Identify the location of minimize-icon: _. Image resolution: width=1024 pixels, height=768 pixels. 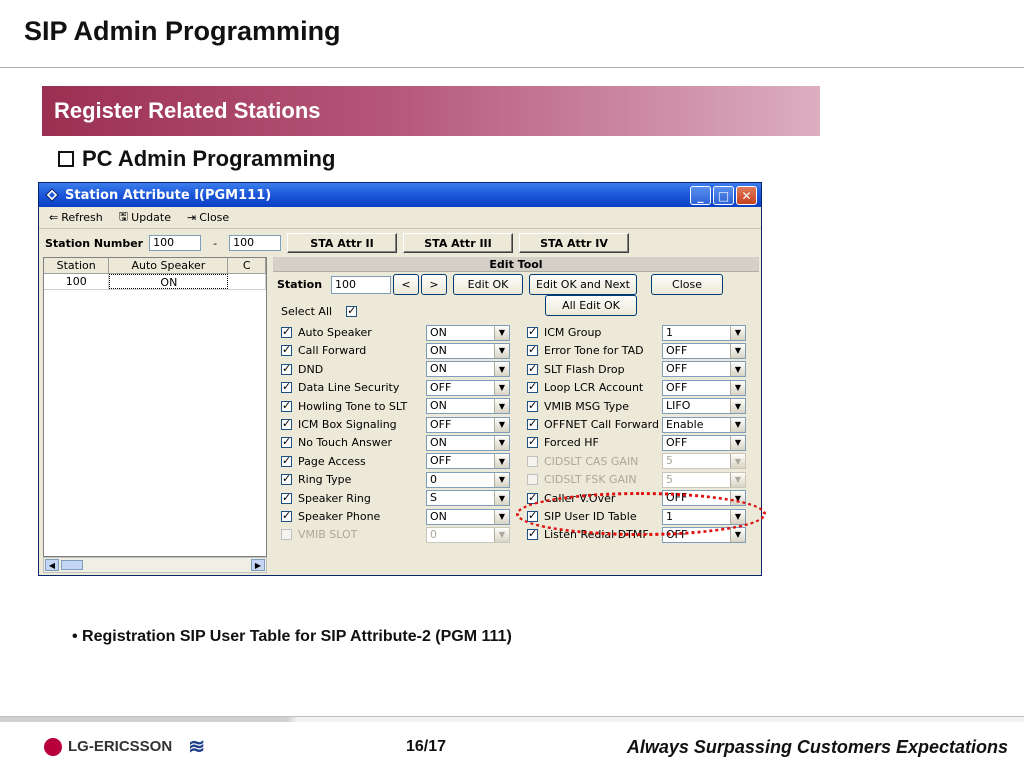
(700, 195).